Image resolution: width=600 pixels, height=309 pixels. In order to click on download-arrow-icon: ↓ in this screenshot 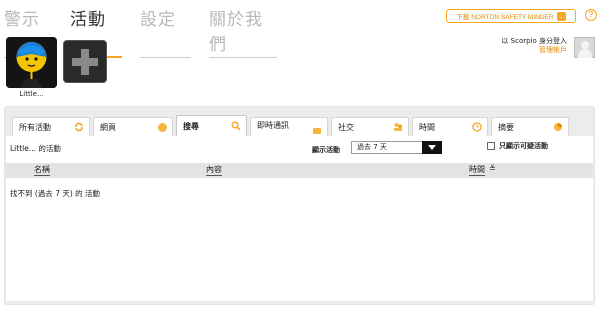, I will do `click(561, 16)`.